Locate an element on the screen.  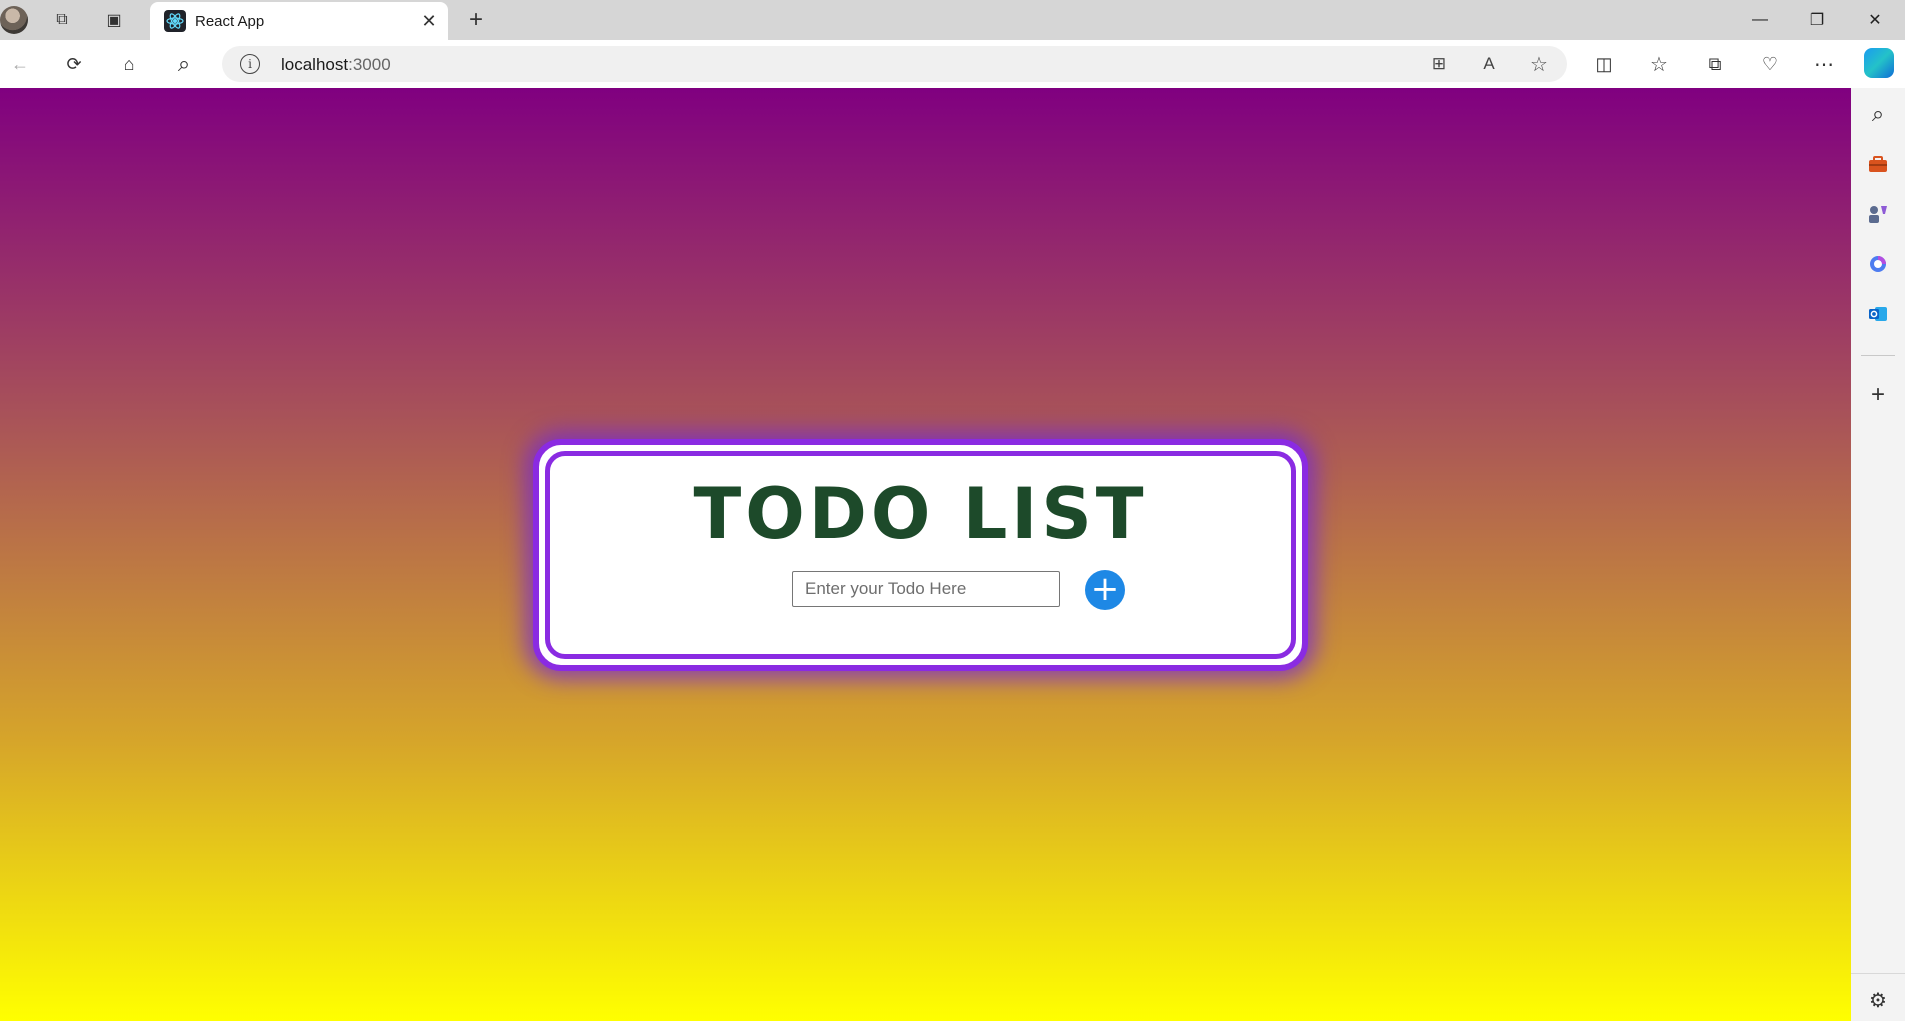
new-tab-button: + is located at coordinates (476, 20).